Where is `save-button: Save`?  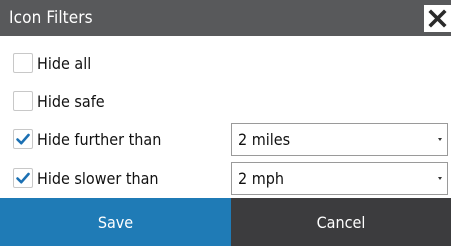
save-button: Save is located at coordinates (115, 222).